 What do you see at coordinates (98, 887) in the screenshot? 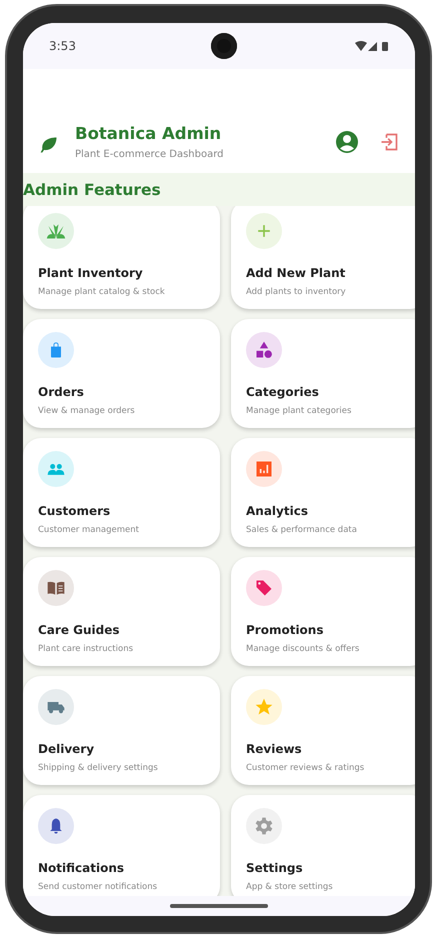
I see `feature-description: Send customer notifications` at bounding box center [98, 887].